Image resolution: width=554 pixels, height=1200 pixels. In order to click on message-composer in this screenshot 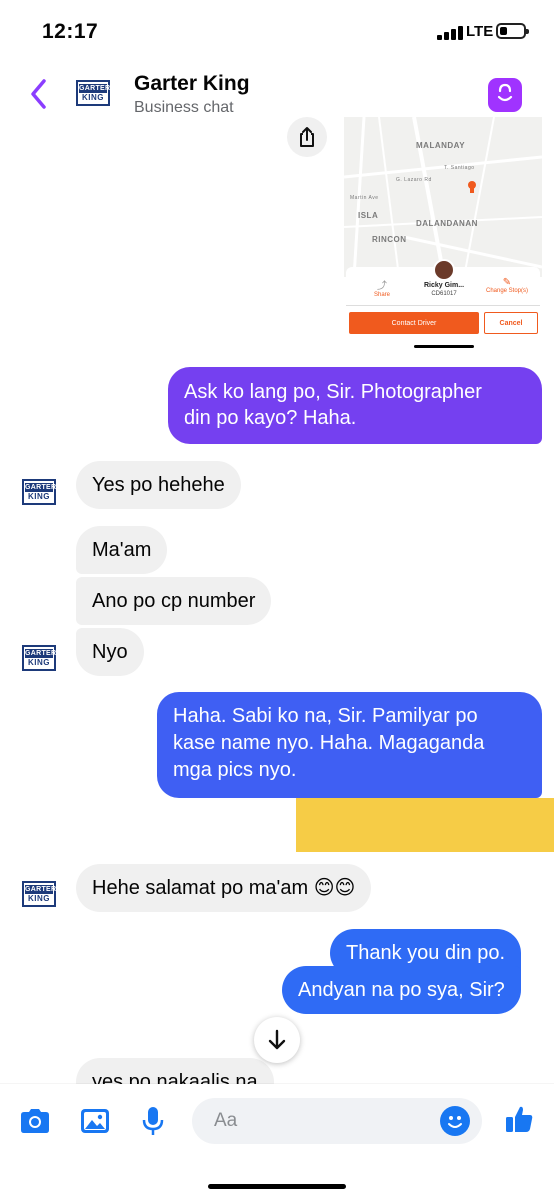, I will do `click(277, 1142)`.